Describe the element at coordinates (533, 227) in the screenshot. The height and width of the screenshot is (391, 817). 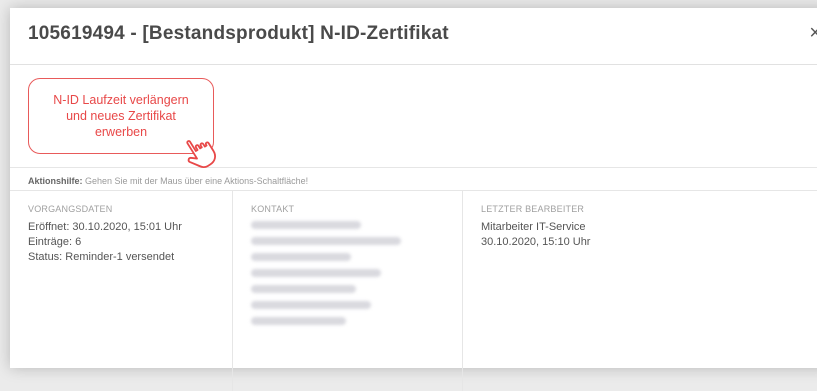
I see `bearbeiter-name: Mitarbeiter IT-Service` at that location.